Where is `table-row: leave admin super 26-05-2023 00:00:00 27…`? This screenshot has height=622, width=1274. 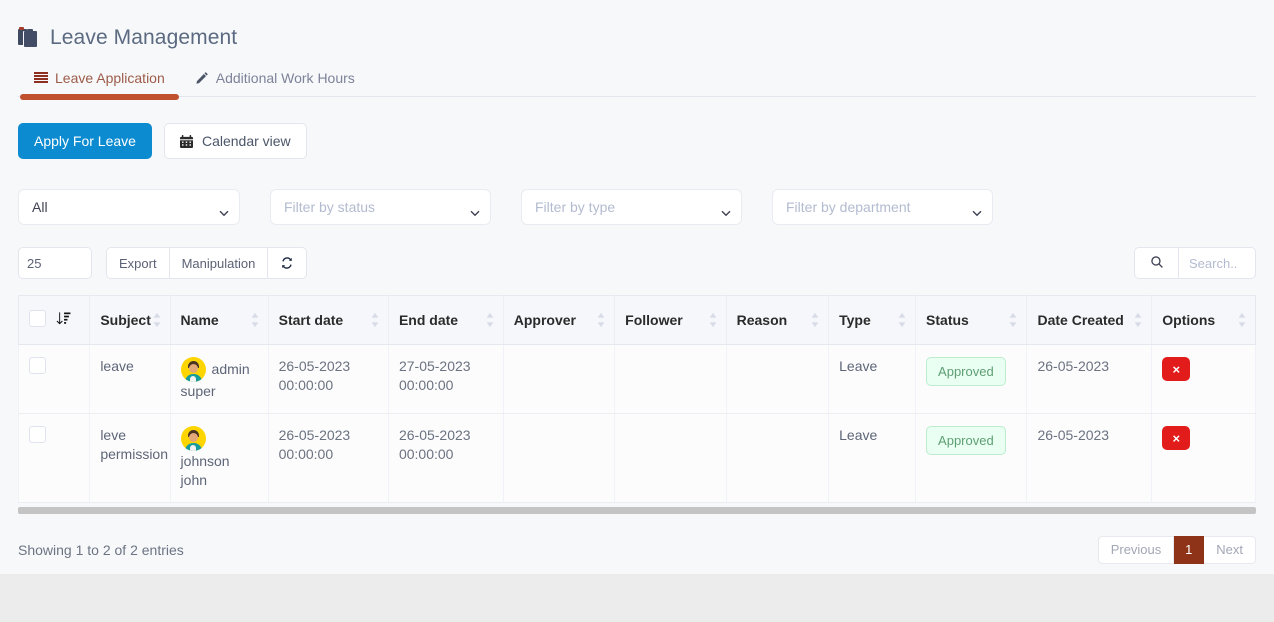
table-row: leave admin super 26-05-2023 00:00:00 27… is located at coordinates (636, 379).